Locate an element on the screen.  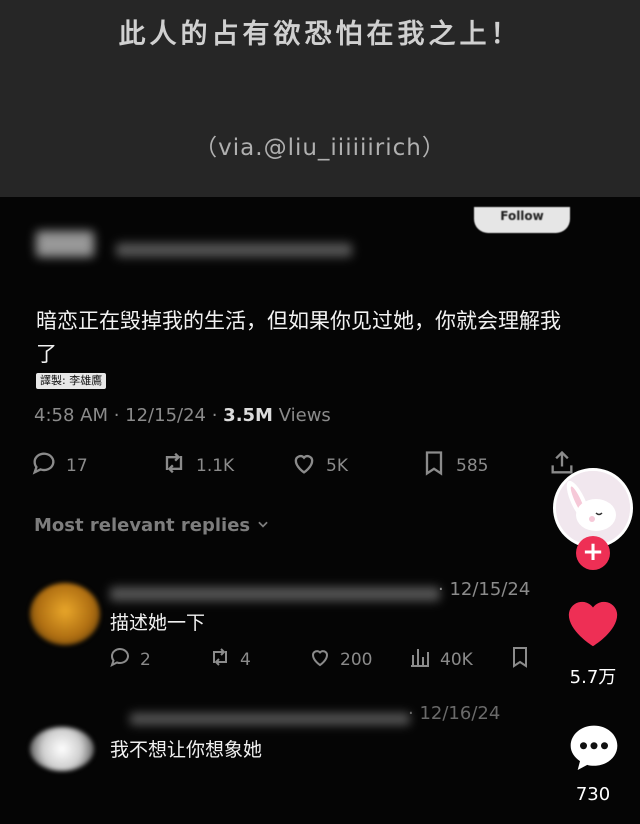
replies-sort-dropdown: Most relevant replies is located at coordinates (152, 525).